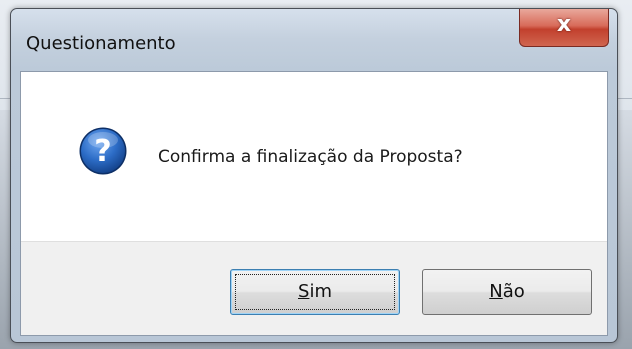 Image resolution: width=632 pixels, height=349 pixels. Describe the element at coordinates (564, 24) in the screenshot. I see `close-icon: x` at that location.